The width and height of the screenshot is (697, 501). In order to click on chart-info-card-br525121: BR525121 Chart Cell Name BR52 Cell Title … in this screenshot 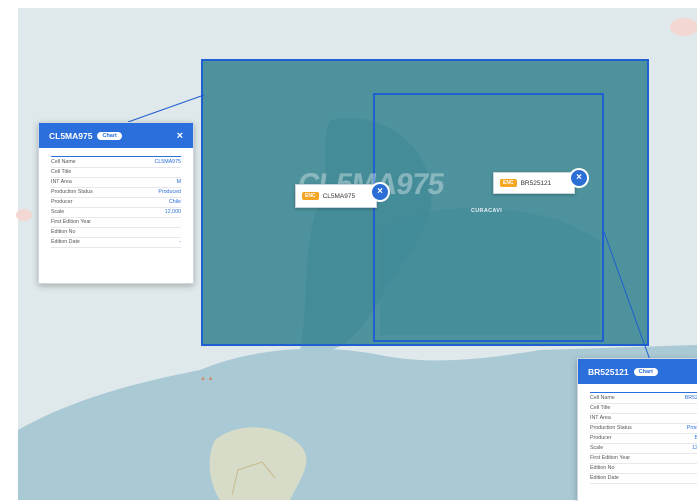, I will do `click(637, 429)`.